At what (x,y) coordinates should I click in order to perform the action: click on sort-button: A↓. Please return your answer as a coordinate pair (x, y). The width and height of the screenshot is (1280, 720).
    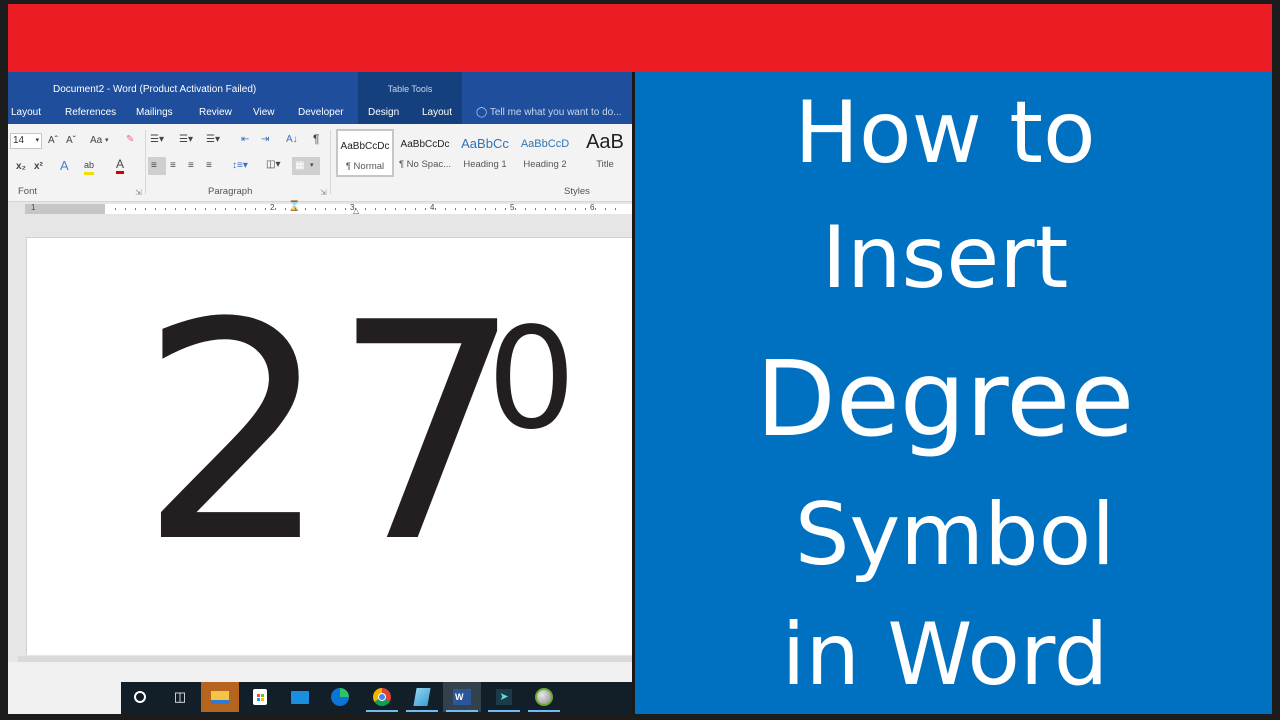
    Looking at the image, I should click on (292, 140).